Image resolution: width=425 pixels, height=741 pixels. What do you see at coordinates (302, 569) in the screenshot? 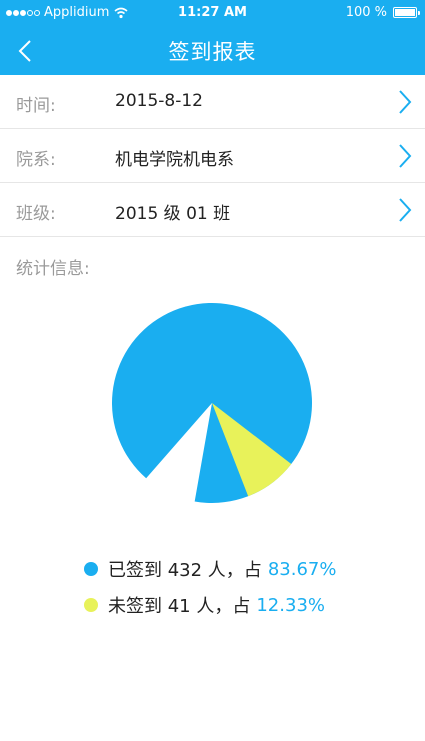
I see `legend-pct-signed: 83.67%` at bounding box center [302, 569].